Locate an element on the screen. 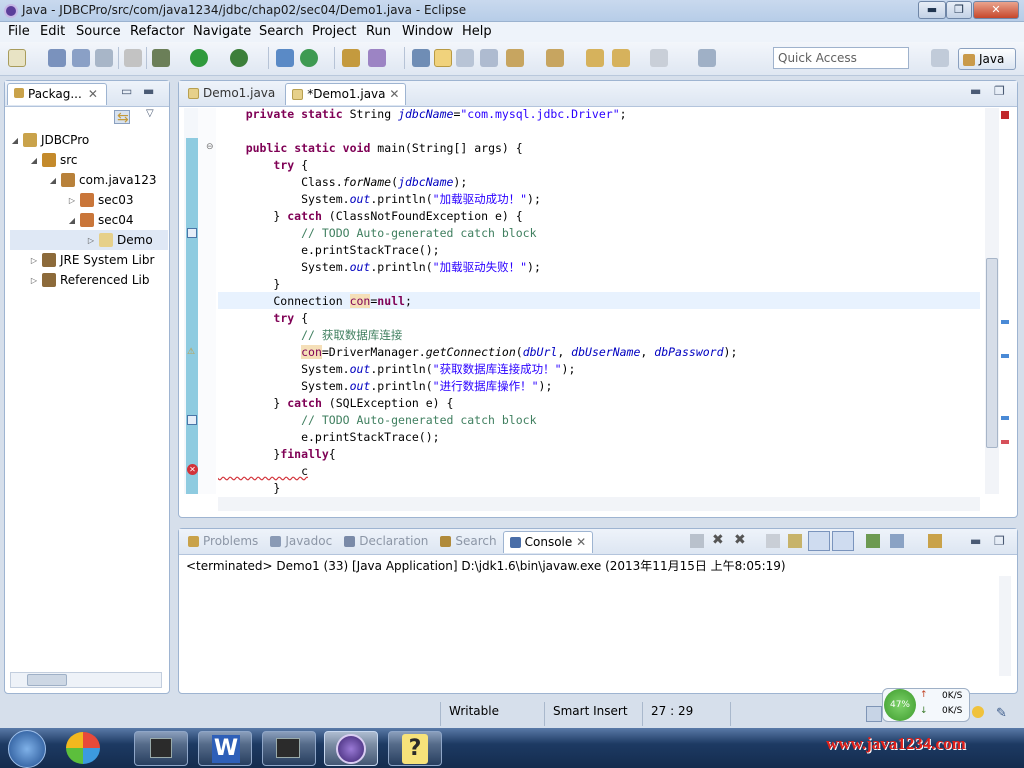  code-token: } is located at coordinates (249, 284).